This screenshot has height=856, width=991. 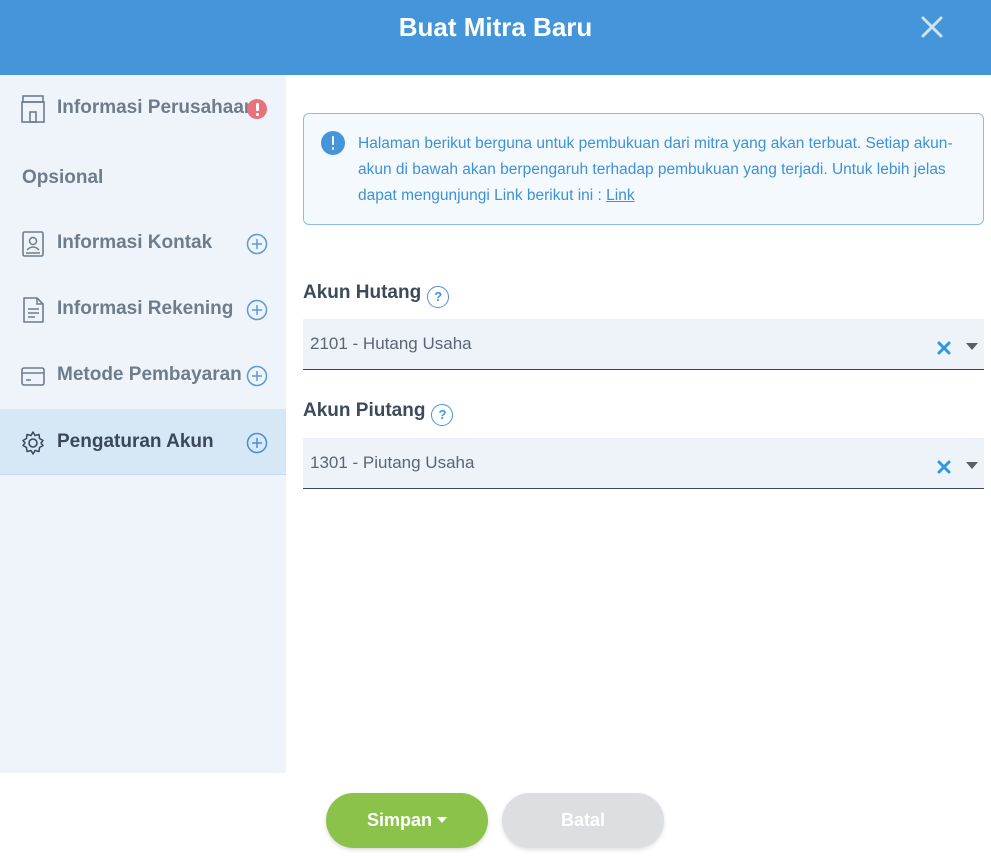 What do you see at coordinates (33, 310) in the screenshot?
I see `document-icon` at bounding box center [33, 310].